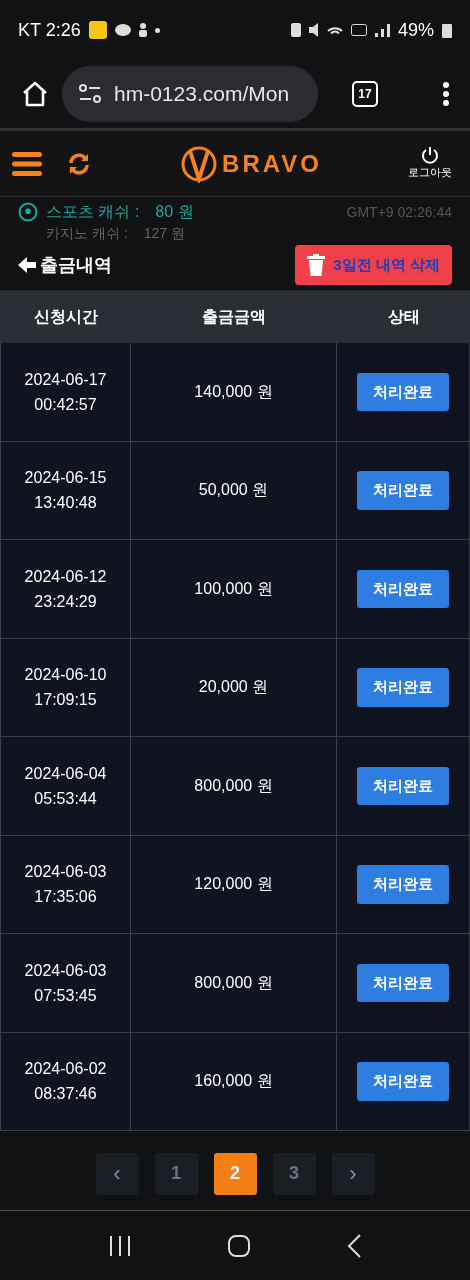  I want to click on page-button: 2, so click(235, 1173).